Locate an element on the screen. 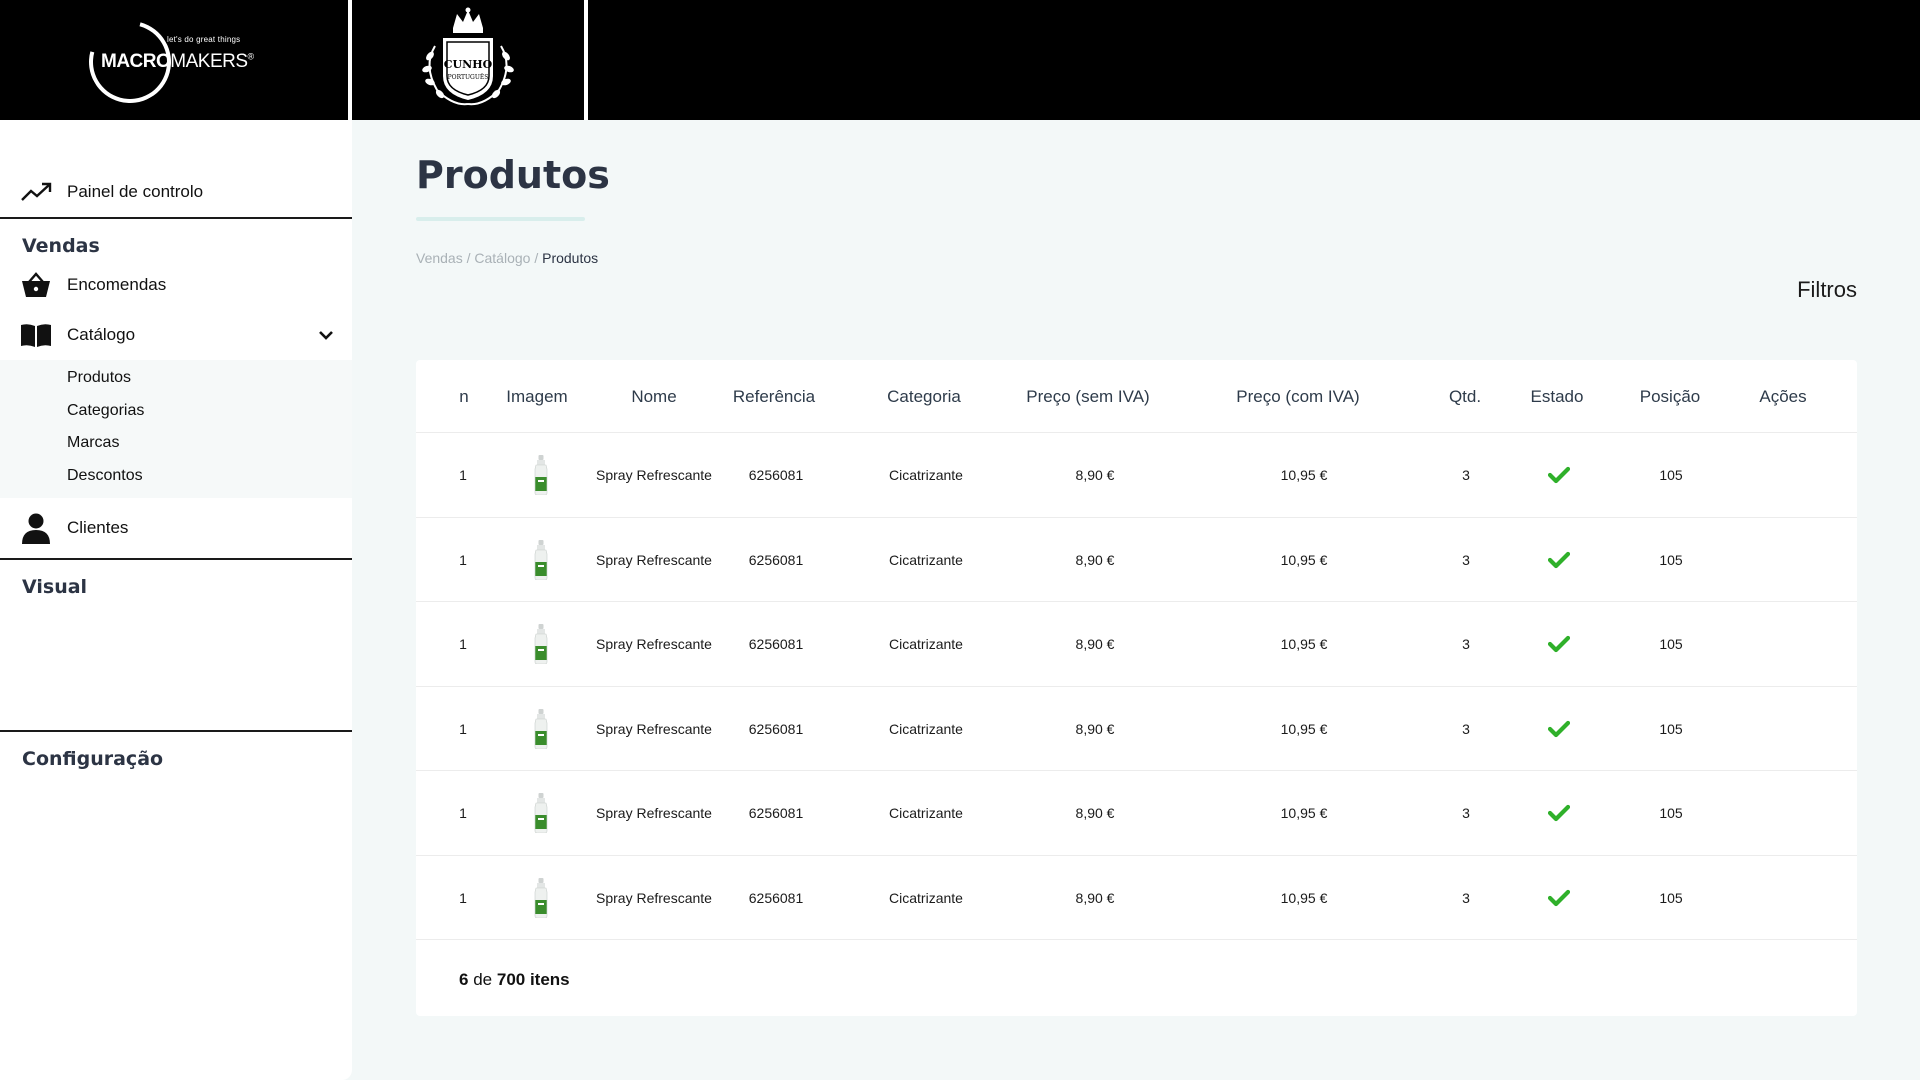 The width and height of the screenshot is (1920, 1080). chevron-down-icon is located at coordinates (326, 336).